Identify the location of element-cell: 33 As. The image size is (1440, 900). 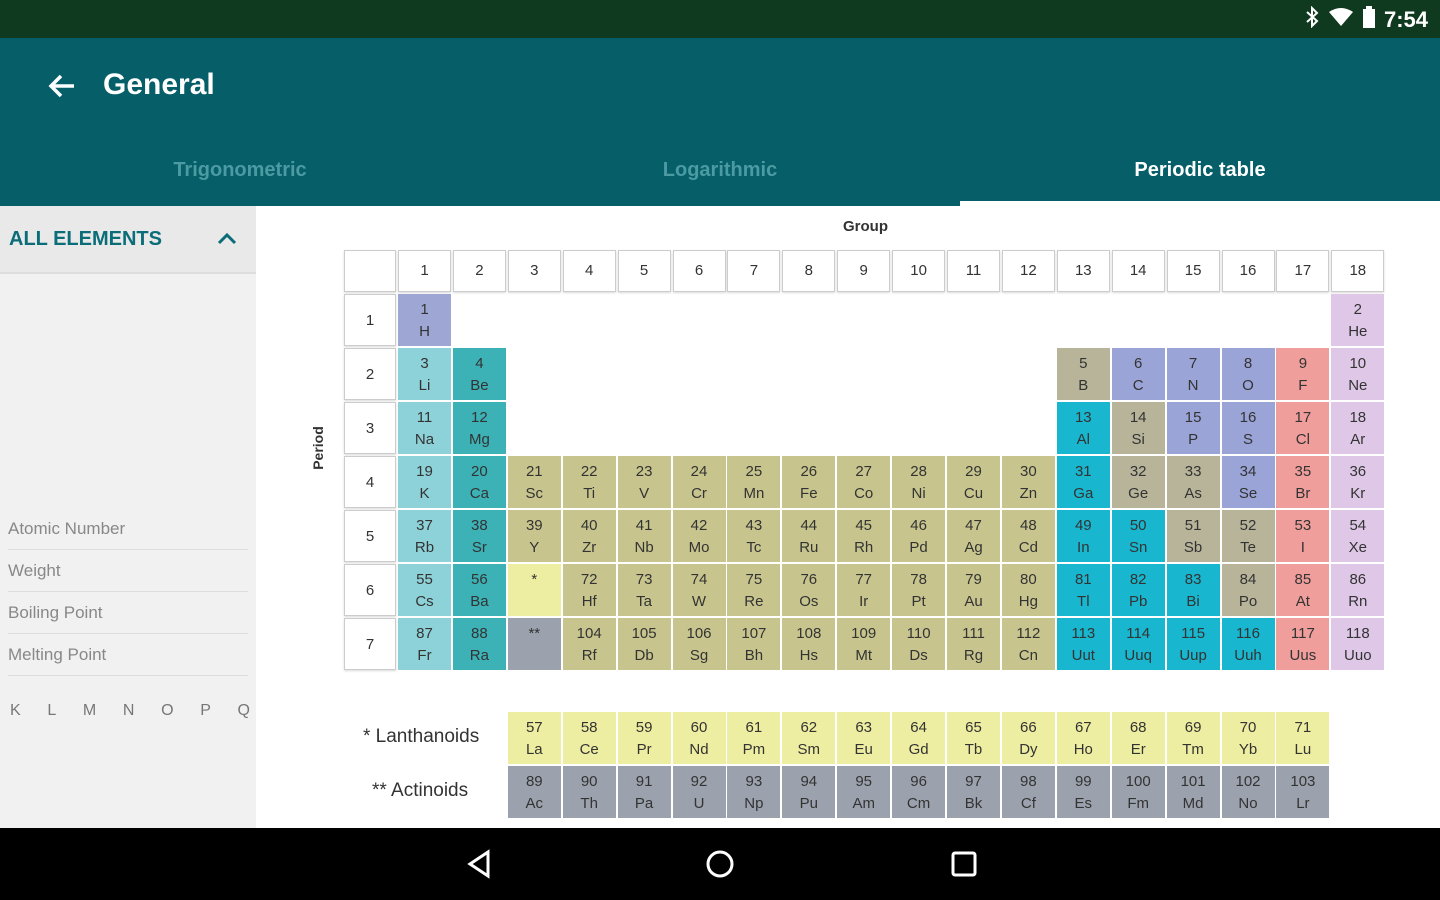
(1193, 482).